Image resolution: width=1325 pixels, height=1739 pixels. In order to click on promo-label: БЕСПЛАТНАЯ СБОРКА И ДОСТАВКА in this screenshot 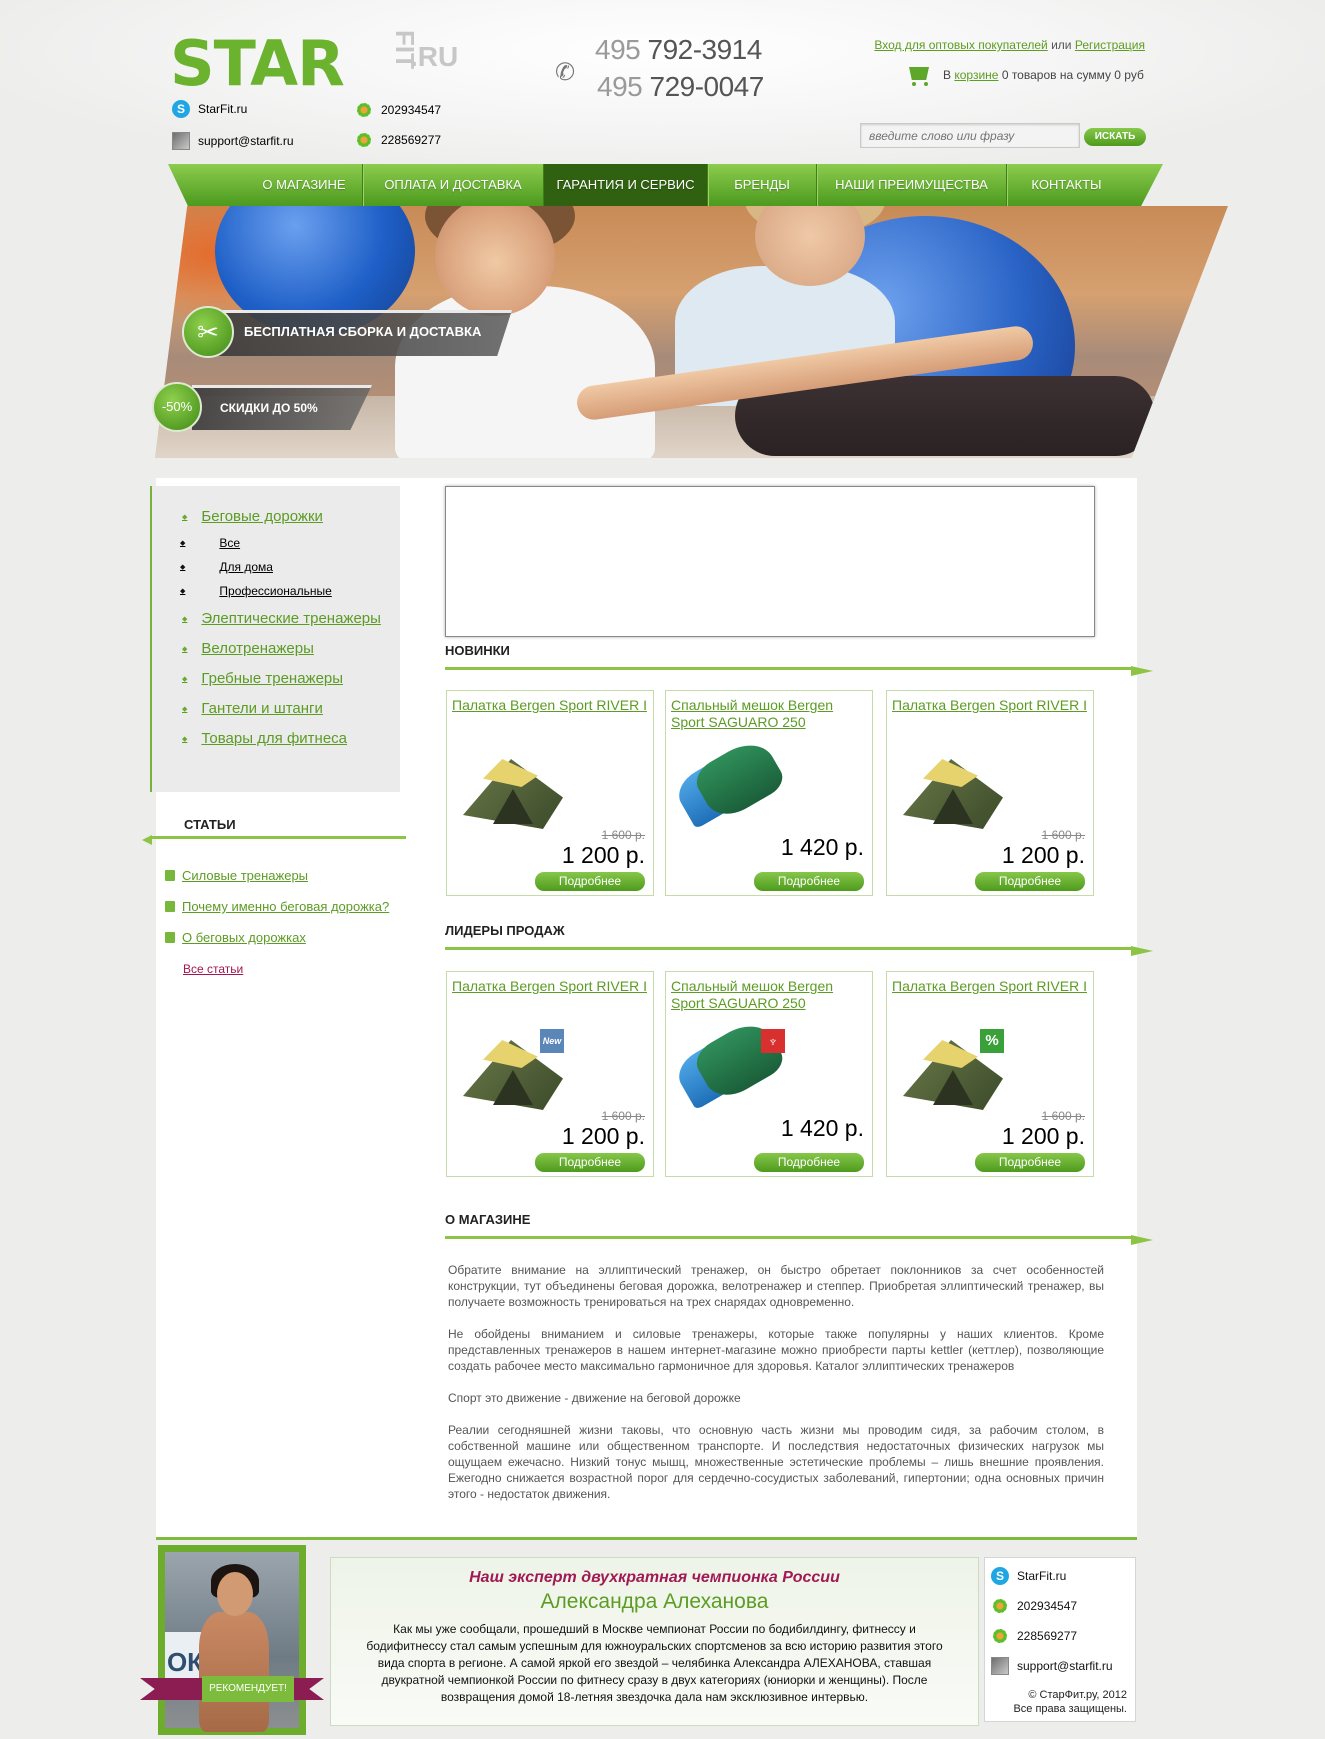, I will do `click(363, 331)`.